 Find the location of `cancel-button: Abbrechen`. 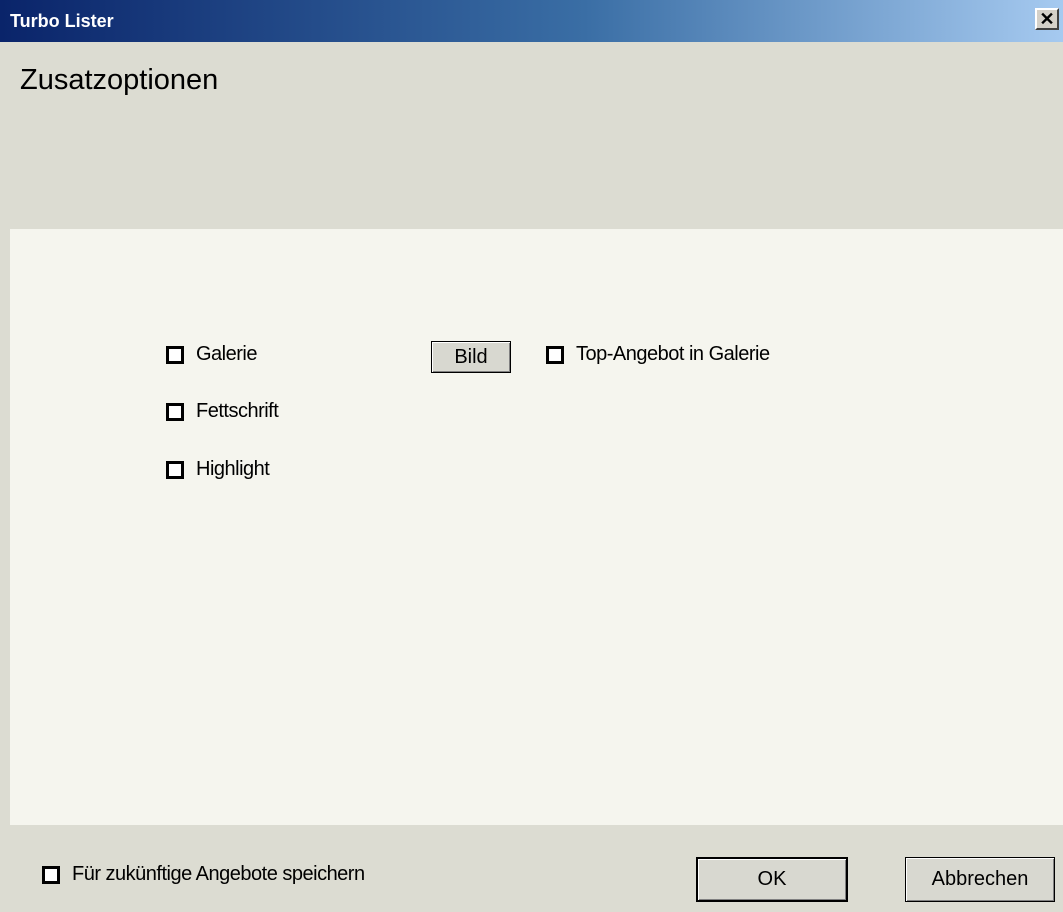

cancel-button: Abbrechen is located at coordinates (980, 879).